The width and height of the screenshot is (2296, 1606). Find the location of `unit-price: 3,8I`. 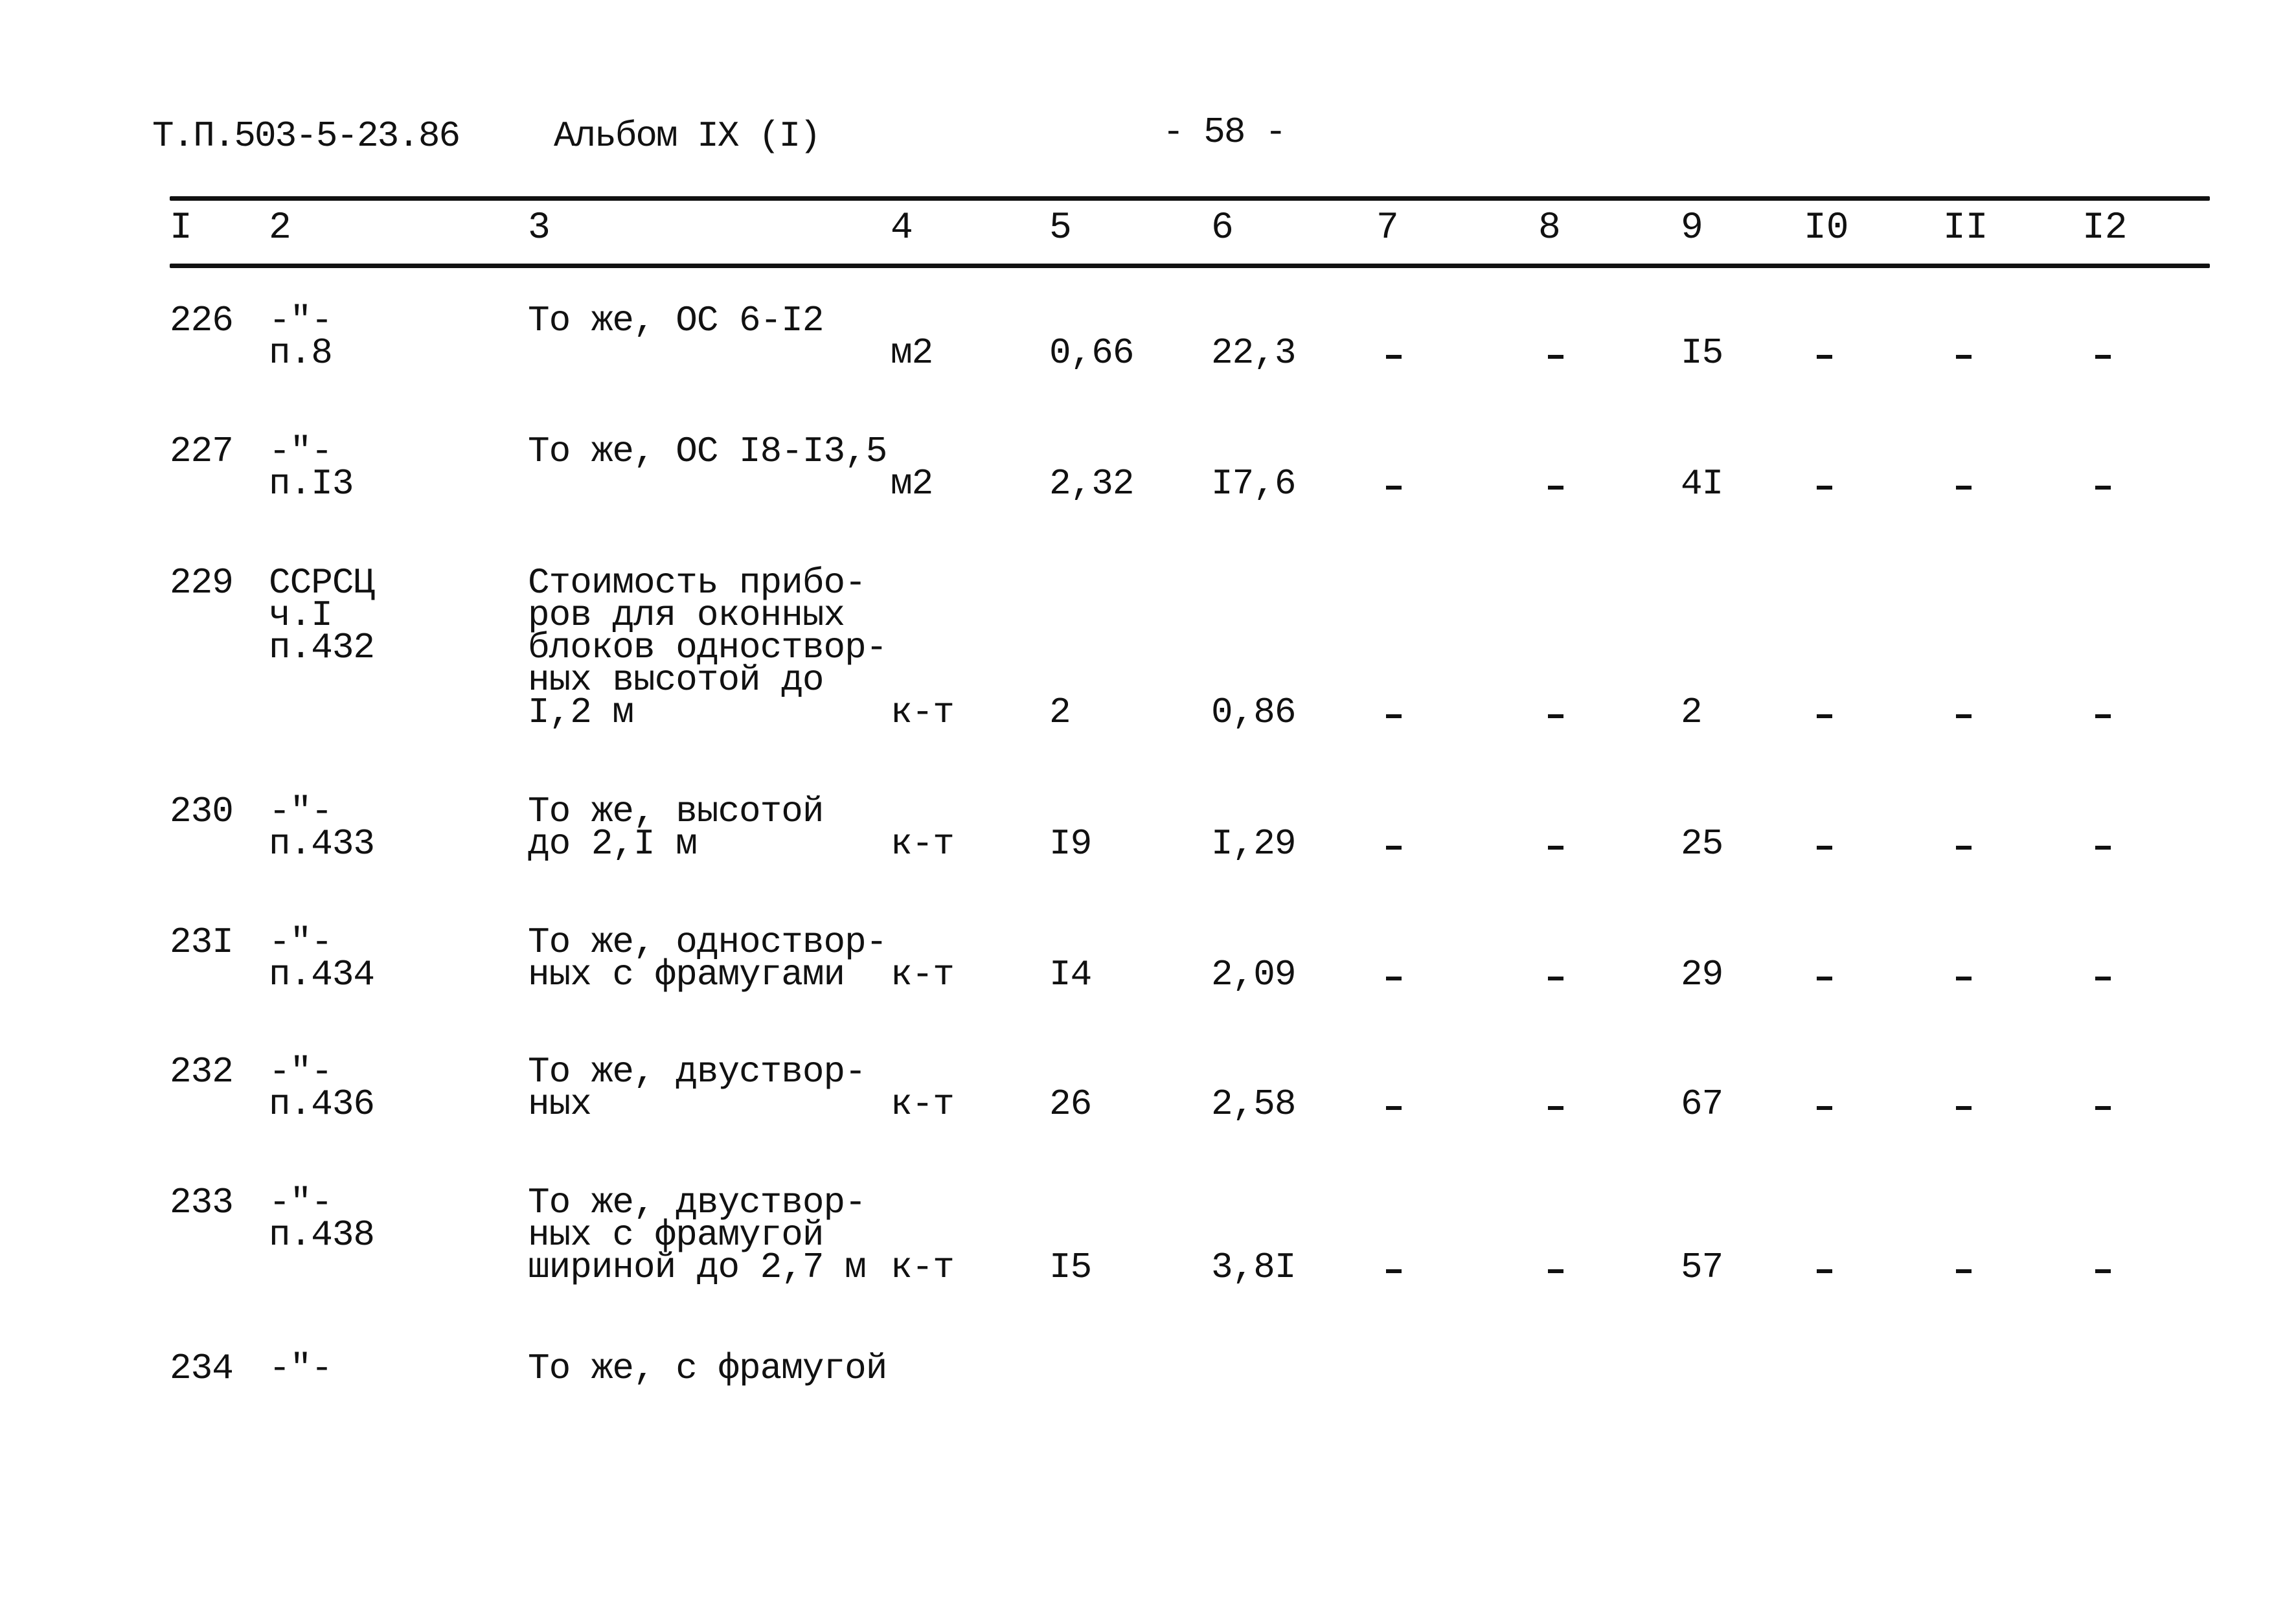

unit-price: 3,8I is located at coordinates (1253, 1267).